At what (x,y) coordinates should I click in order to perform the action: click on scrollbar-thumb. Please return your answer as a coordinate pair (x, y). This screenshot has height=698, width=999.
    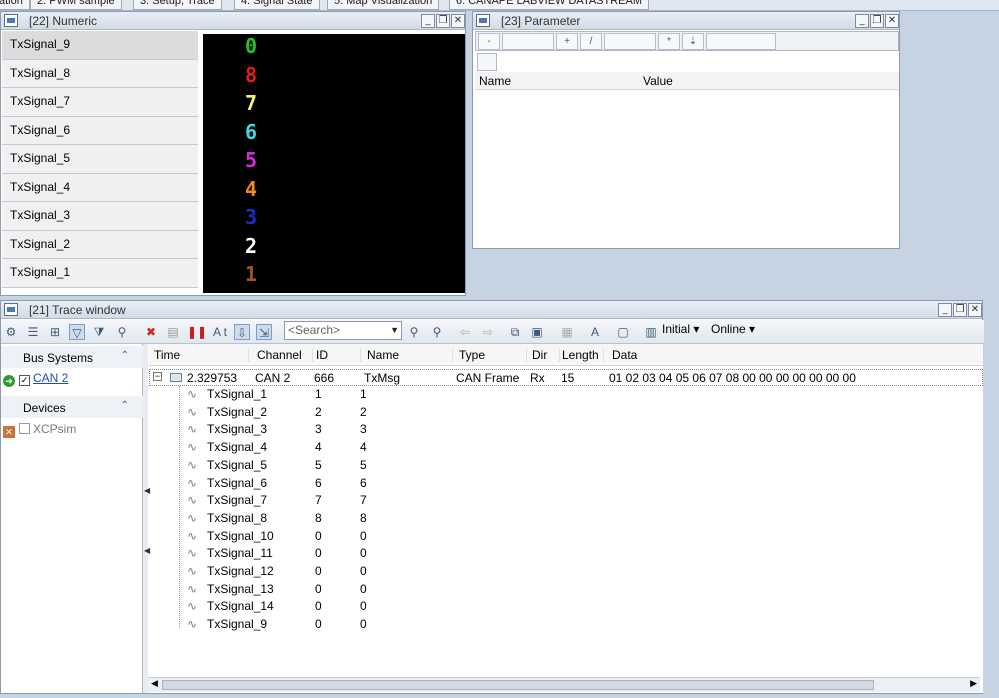
    Looking at the image, I should click on (518, 685).